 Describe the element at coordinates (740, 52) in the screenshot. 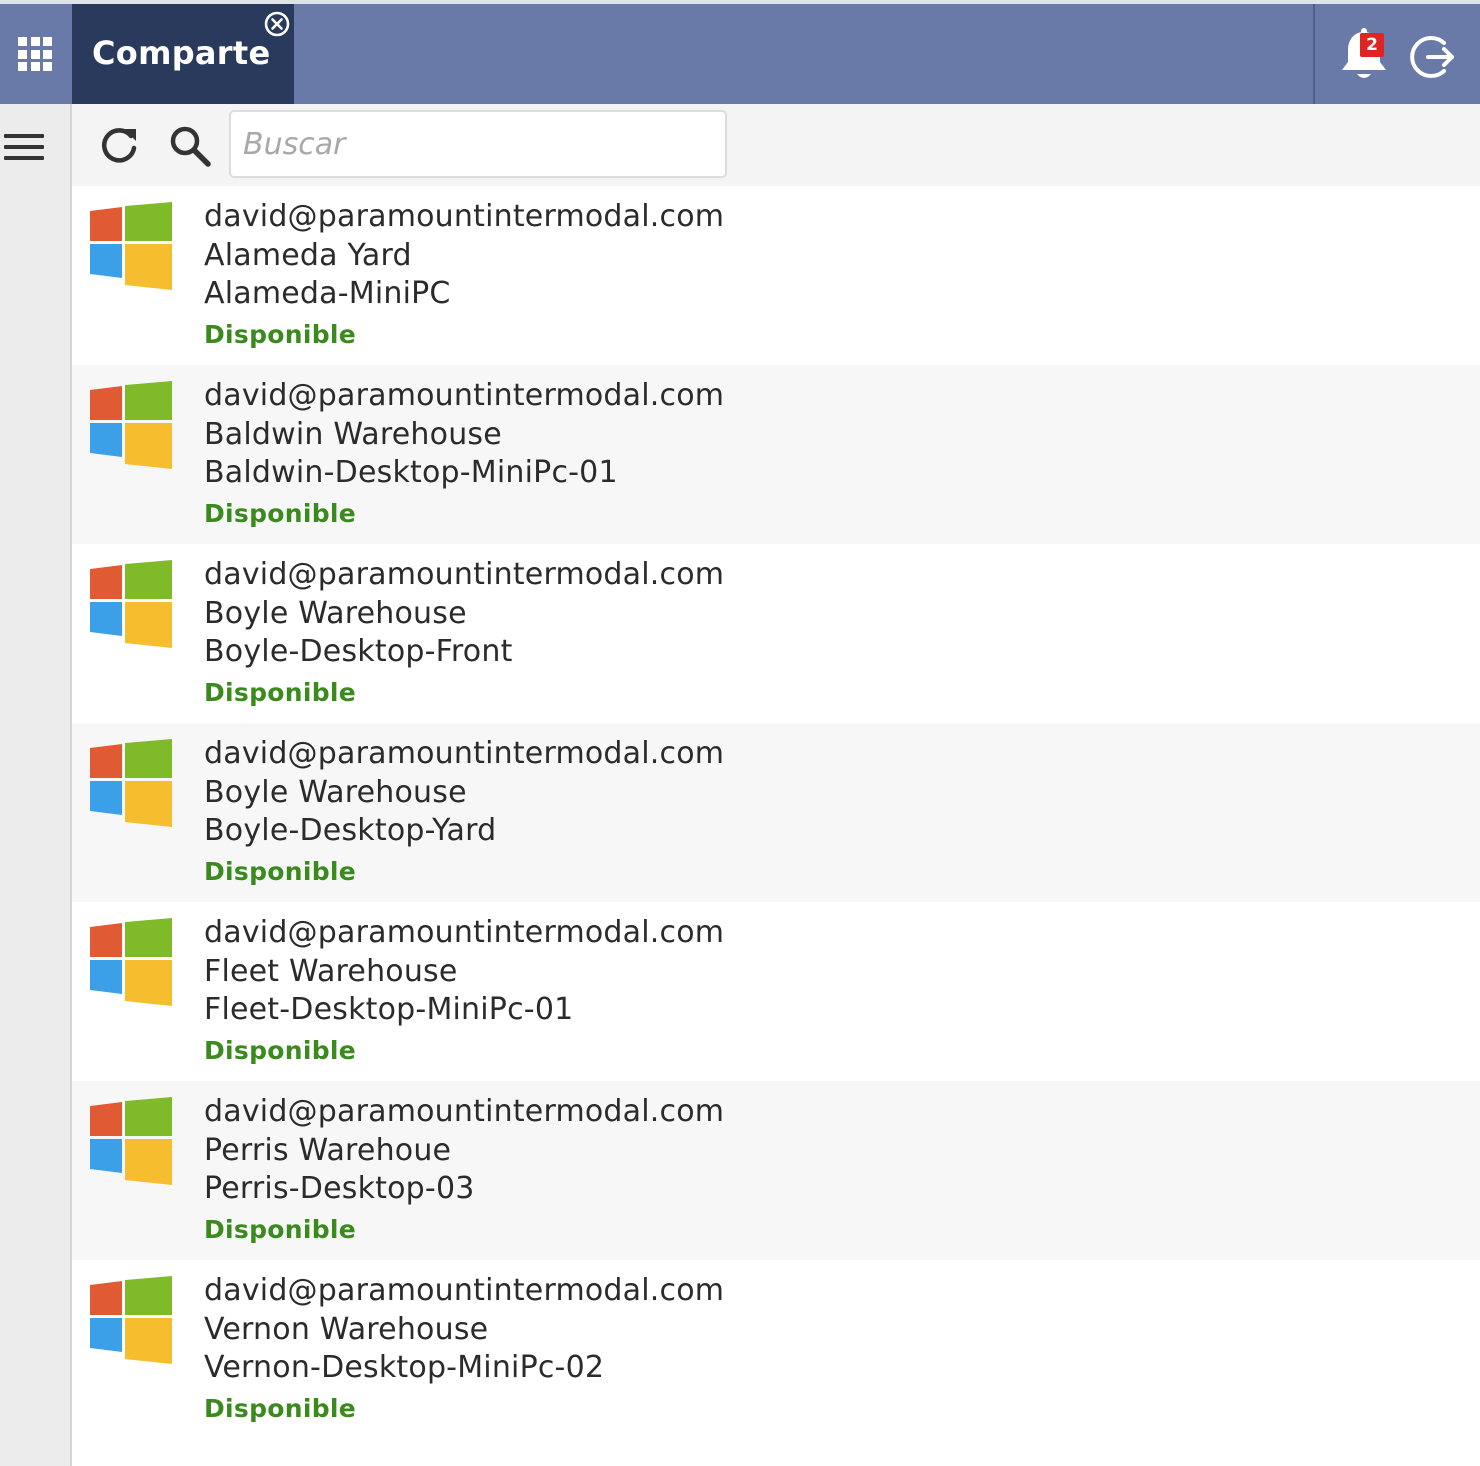

I see `top-bar: Comparte 2` at that location.